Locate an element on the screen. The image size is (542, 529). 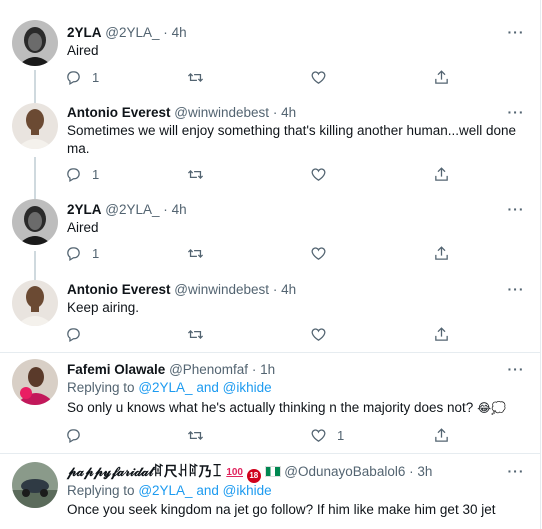
hundred-emoji: 100 is located at coordinates (234, 472).